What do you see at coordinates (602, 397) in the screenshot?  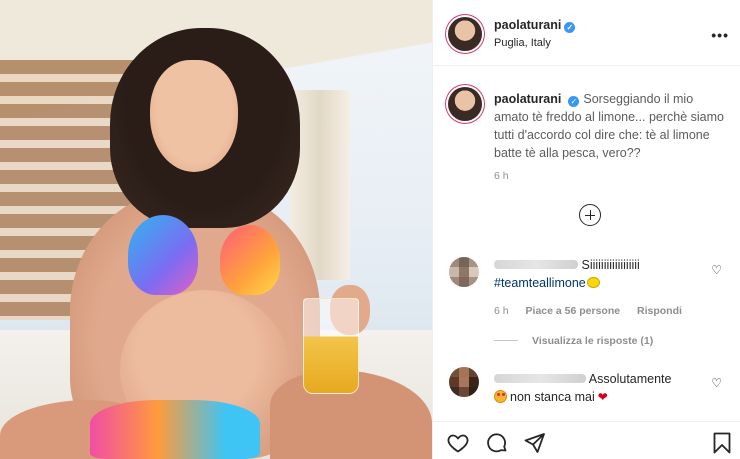 I see `mending-heart-icon: ❤` at bounding box center [602, 397].